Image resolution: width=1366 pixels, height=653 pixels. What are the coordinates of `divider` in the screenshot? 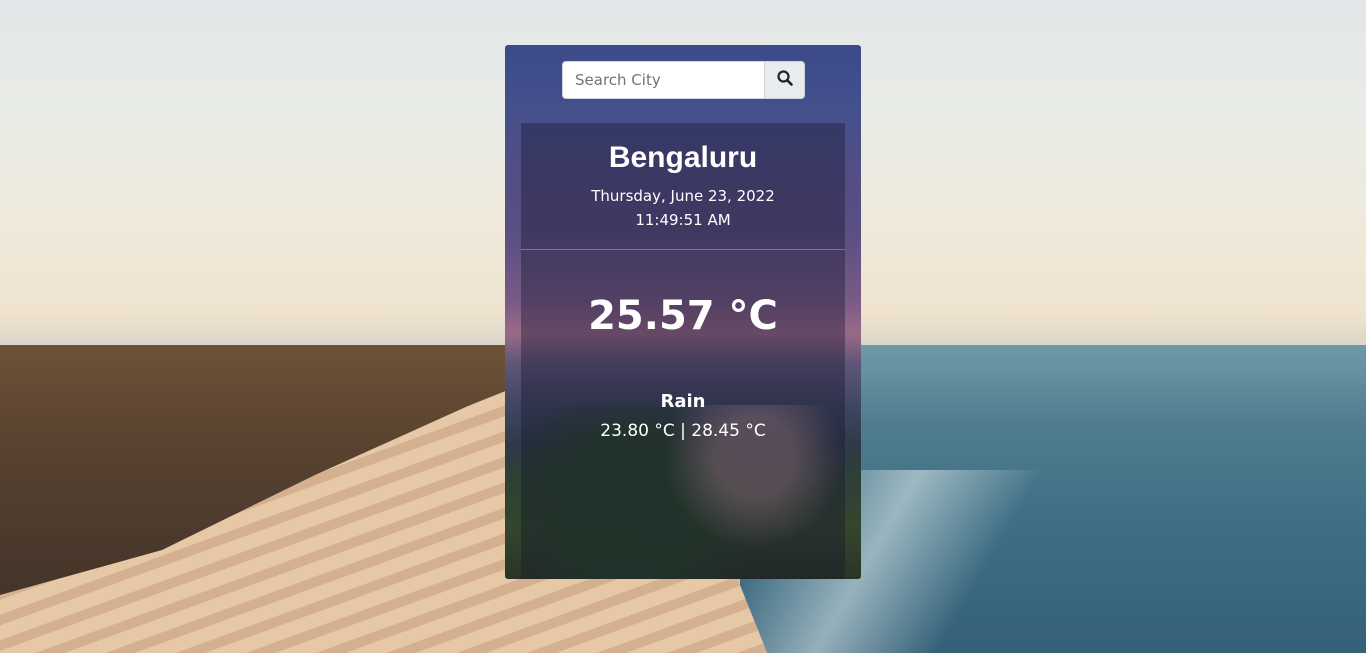 It's located at (683, 249).